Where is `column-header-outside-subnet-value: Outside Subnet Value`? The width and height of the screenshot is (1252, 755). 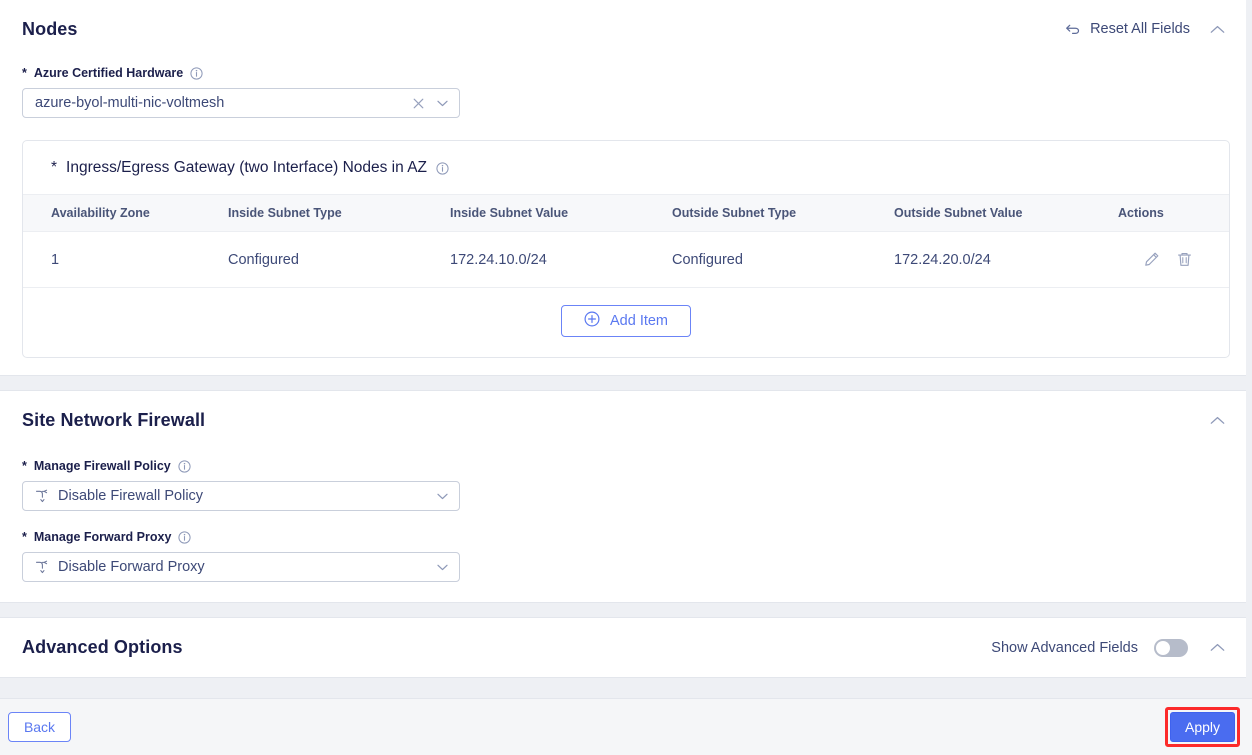
column-header-outside-subnet-value: Outside Subnet Value is located at coordinates (1006, 213).